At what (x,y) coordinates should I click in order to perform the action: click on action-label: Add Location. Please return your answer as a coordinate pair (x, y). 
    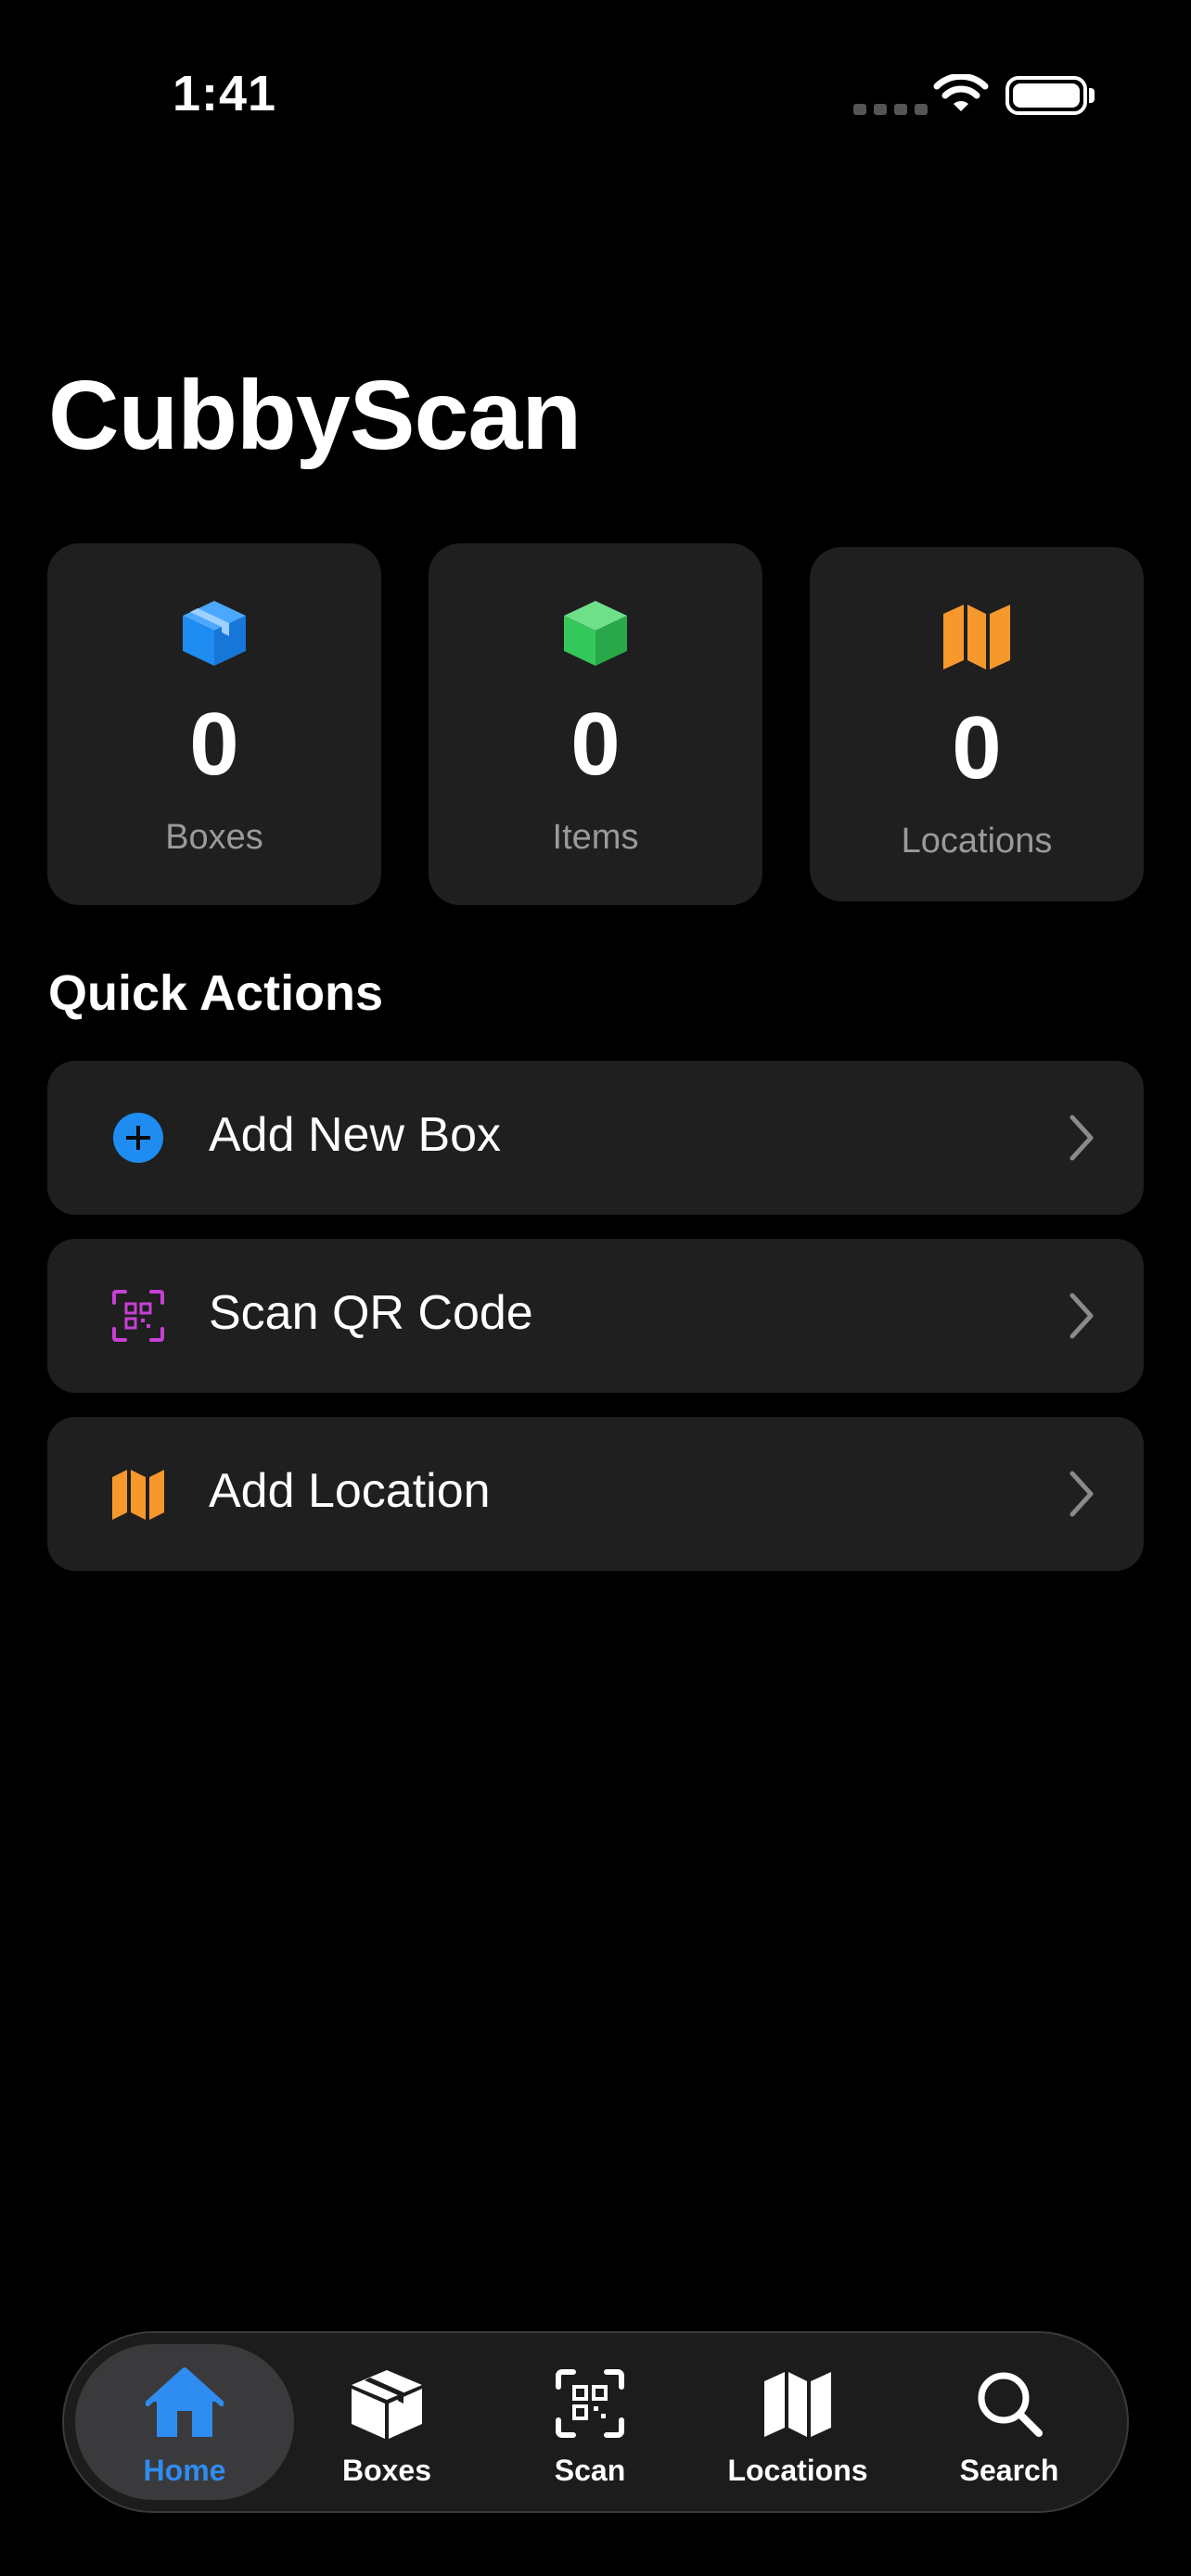
    Looking at the image, I should click on (350, 1491).